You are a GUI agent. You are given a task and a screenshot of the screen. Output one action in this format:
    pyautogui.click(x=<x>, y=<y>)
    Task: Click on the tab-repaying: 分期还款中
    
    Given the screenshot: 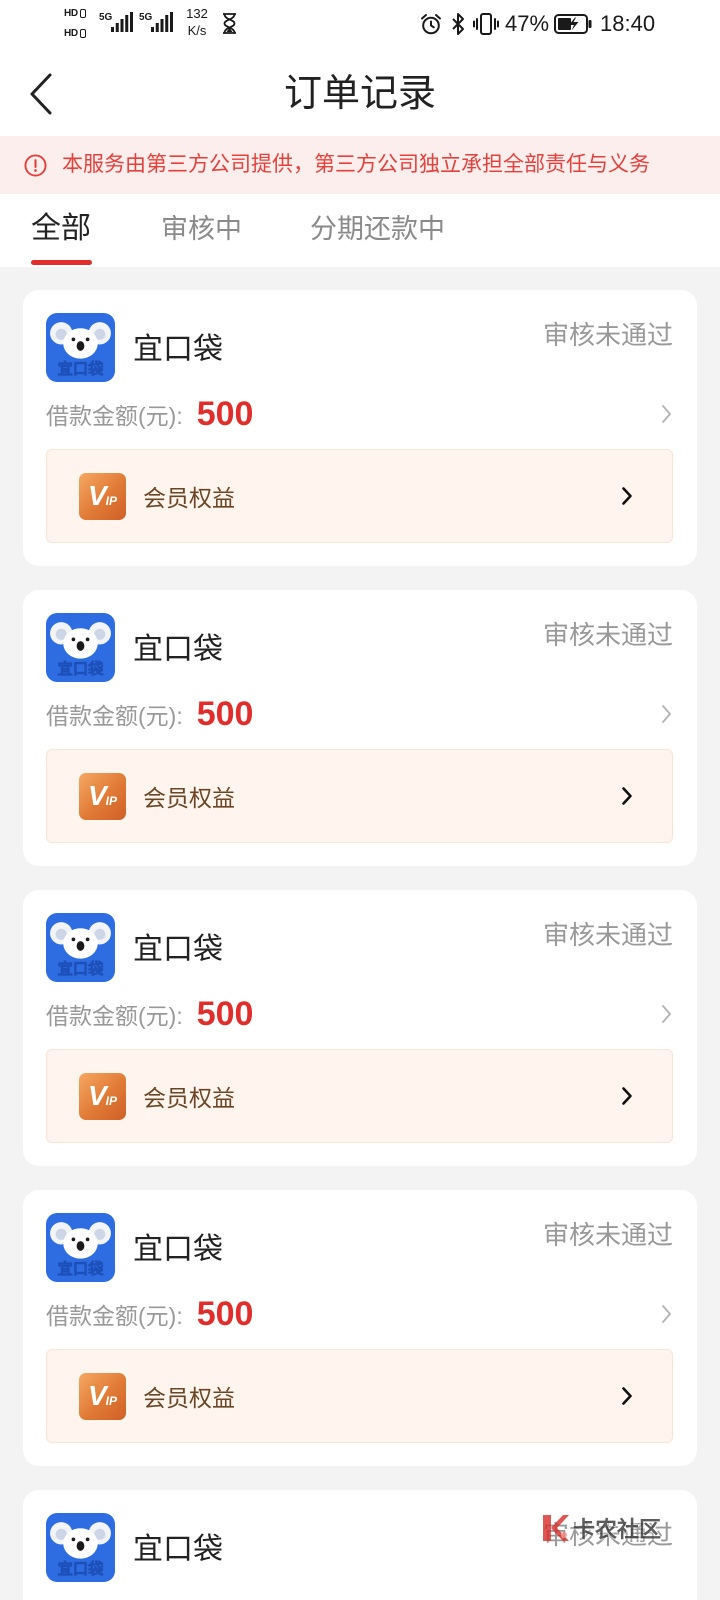 What is the action you would take?
    pyautogui.click(x=377, y=229)
    